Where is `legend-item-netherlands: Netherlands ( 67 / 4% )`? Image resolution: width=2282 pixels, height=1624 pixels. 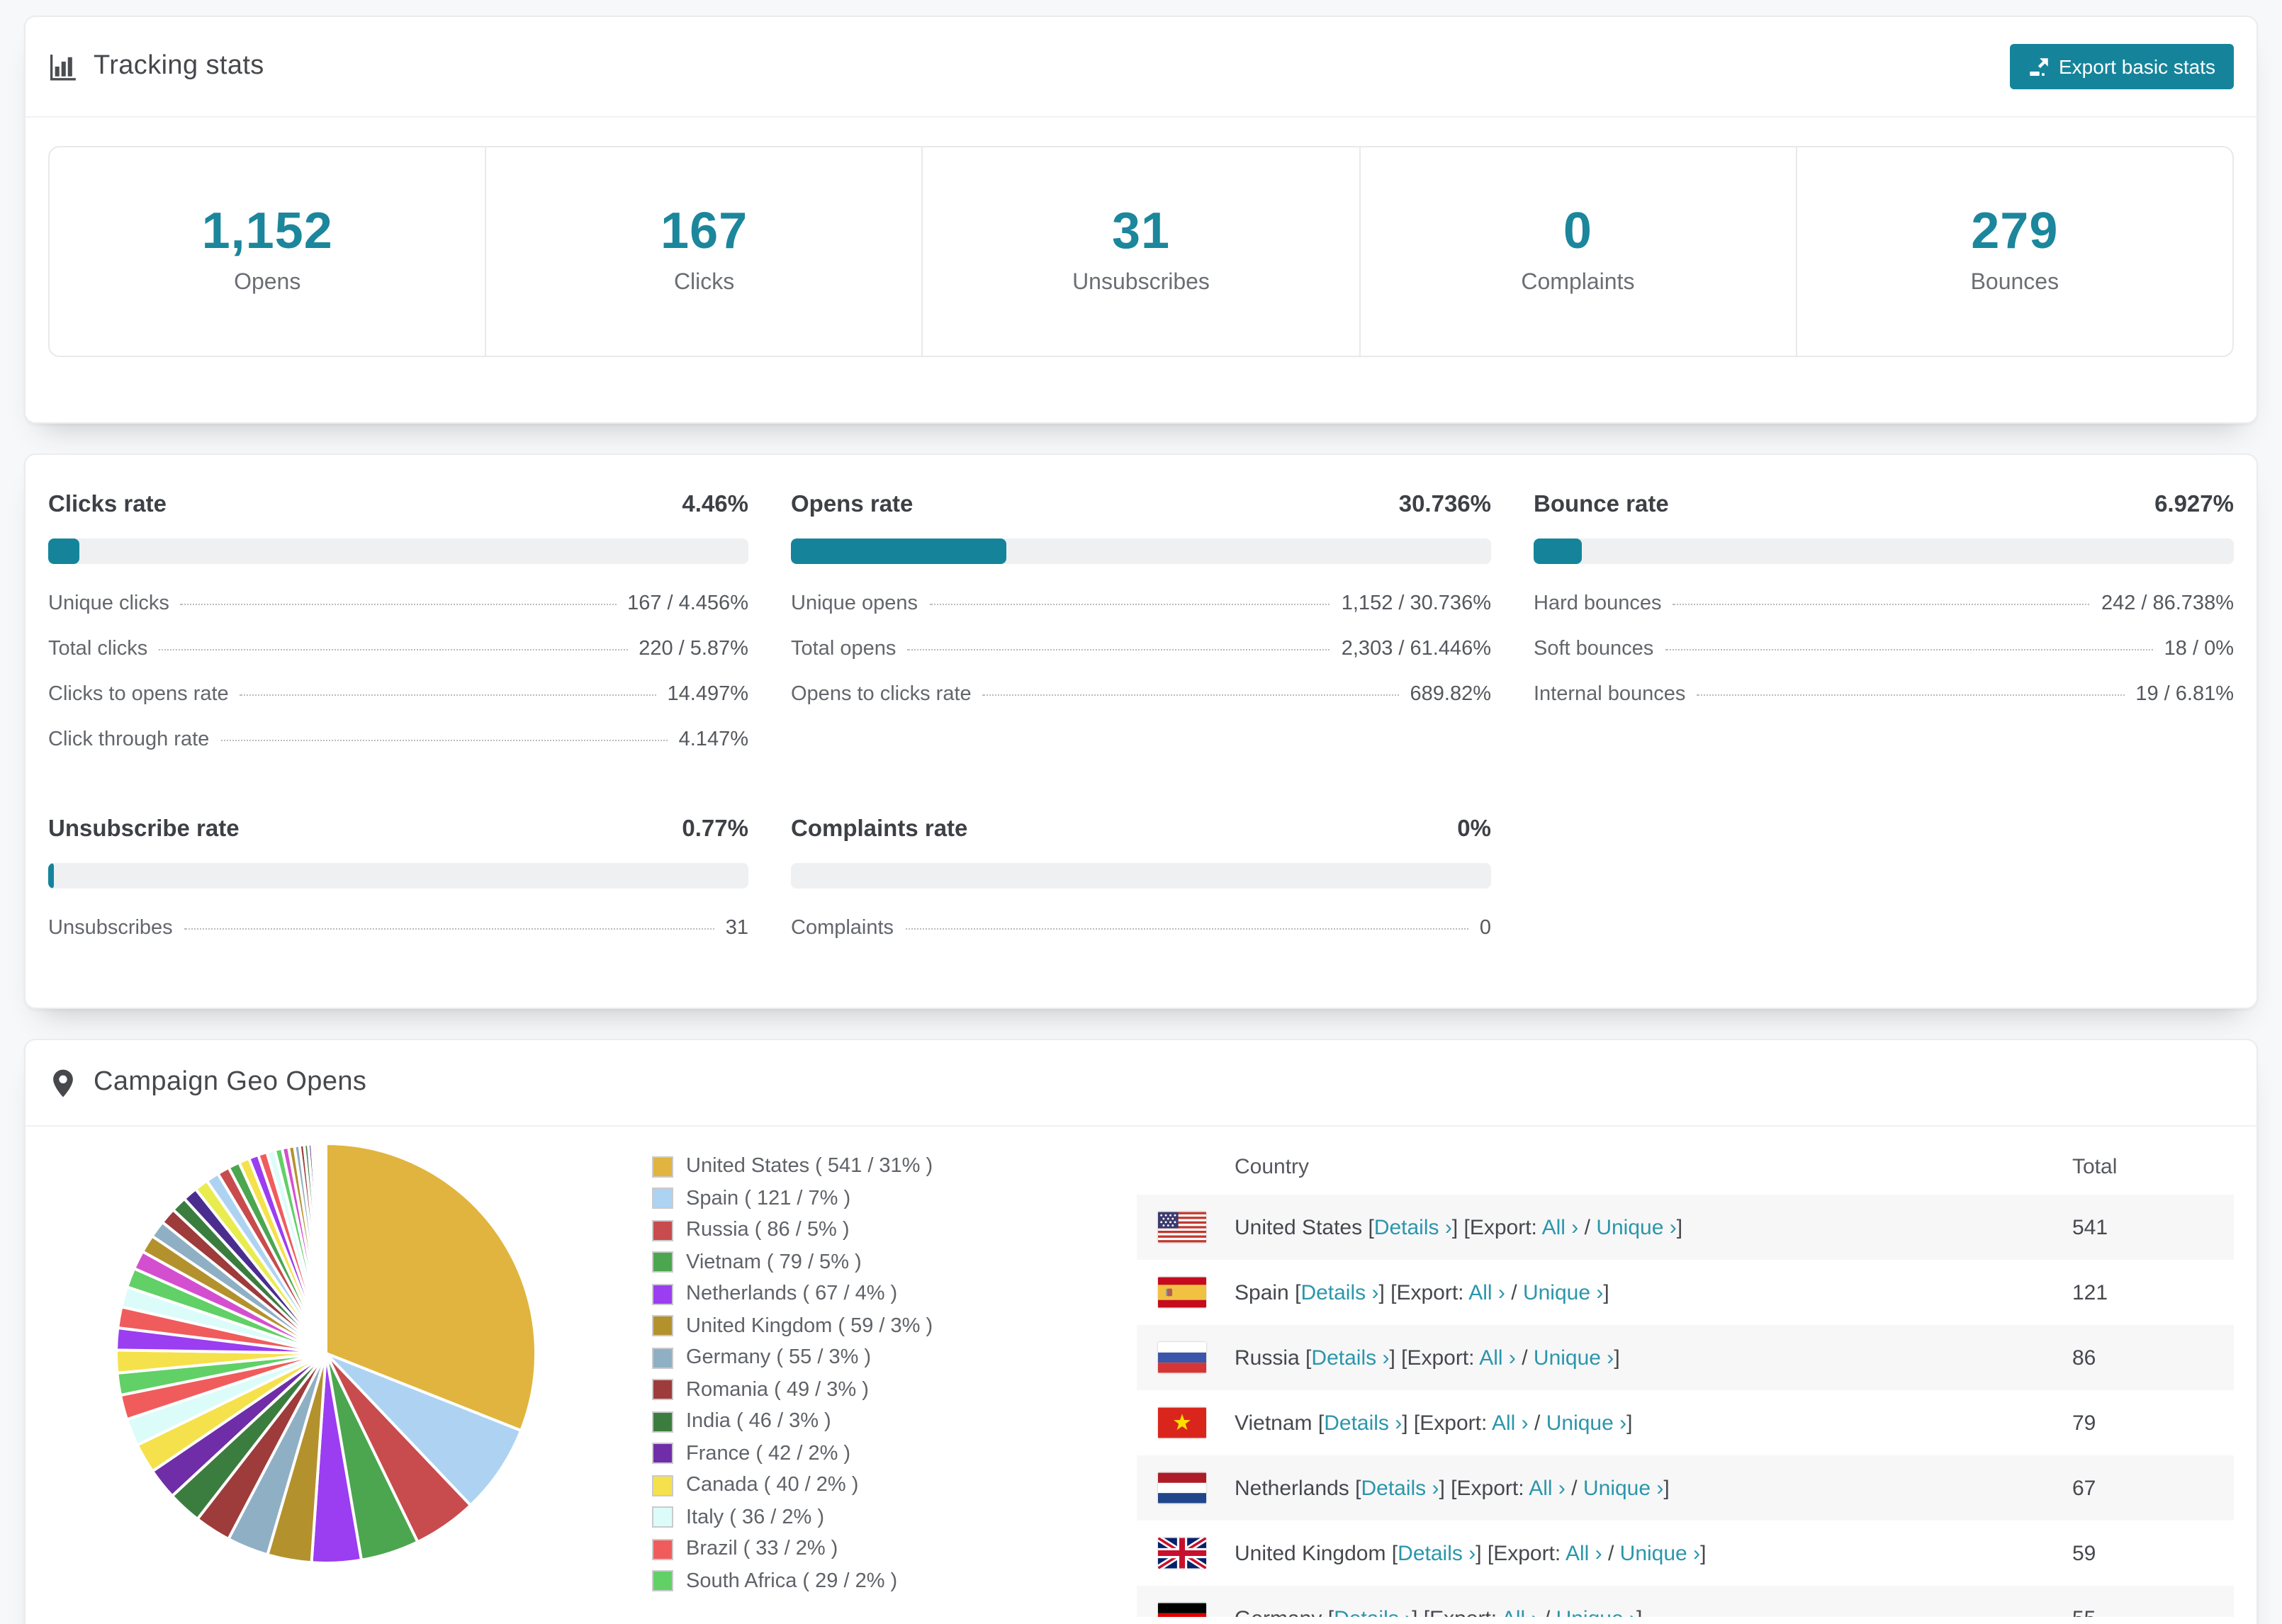
legend-item-netherlands: Netherlands ( 67 / 4% ) is located at coordinates (876, 1293).